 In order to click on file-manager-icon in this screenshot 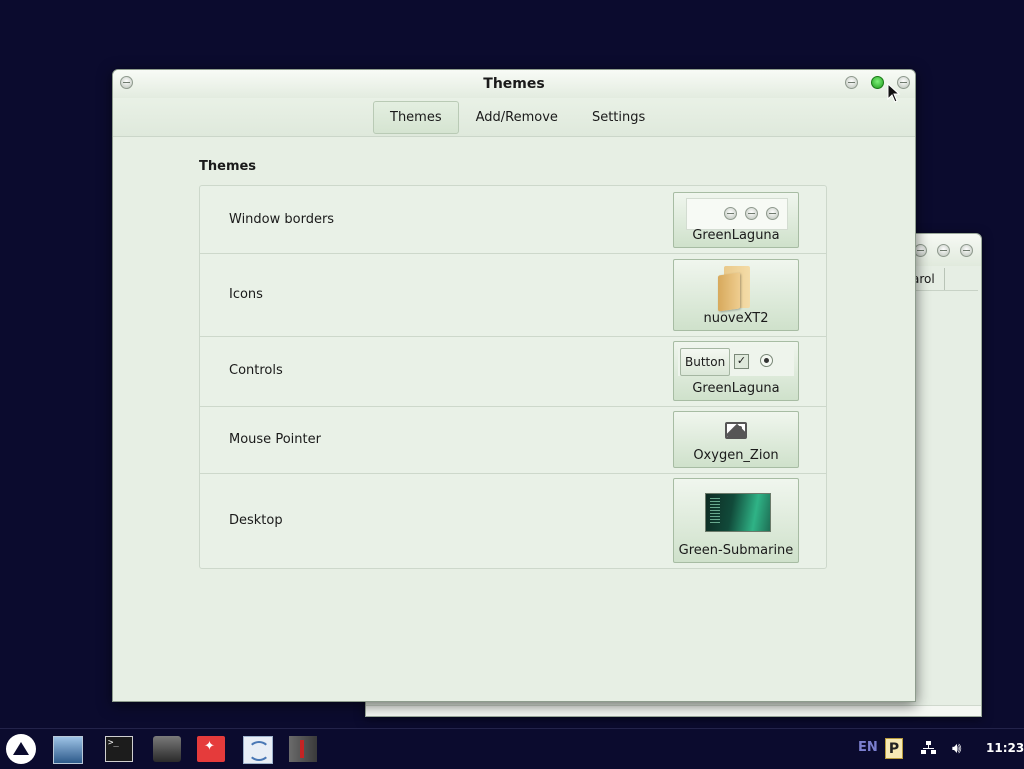, I will do `click(68, 750)`.